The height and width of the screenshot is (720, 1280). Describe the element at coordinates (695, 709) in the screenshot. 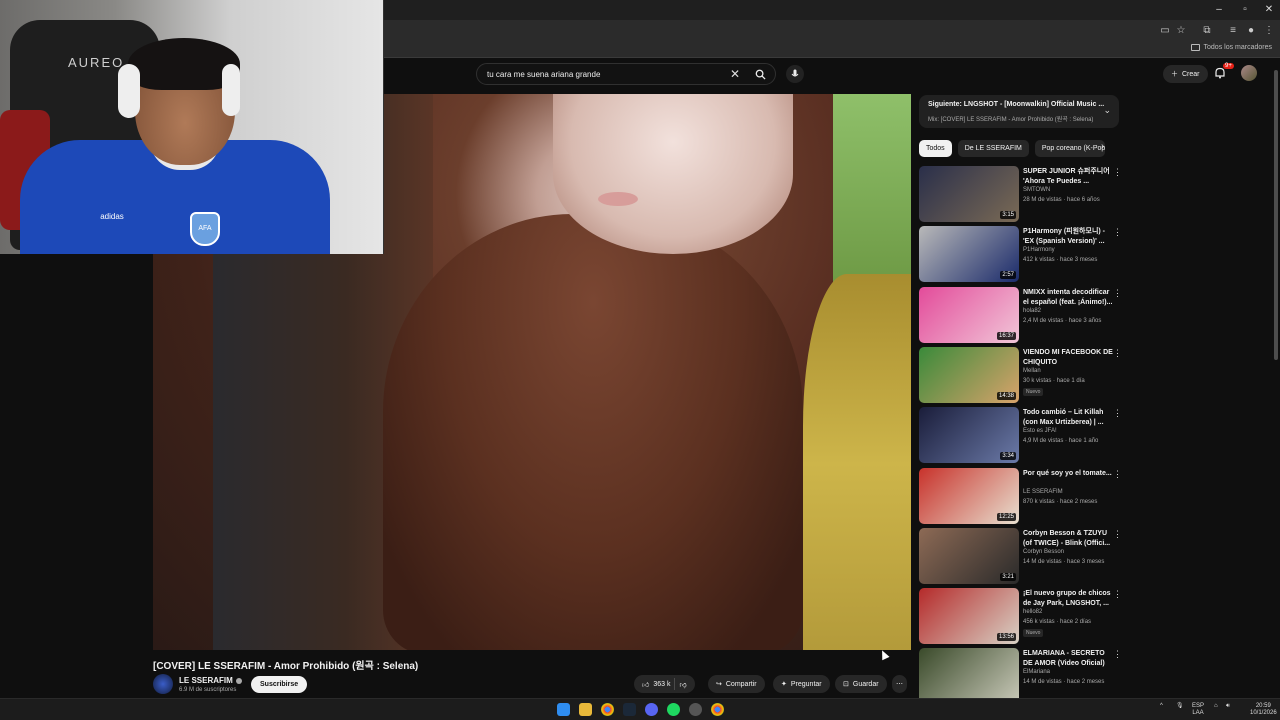

I see `obs-icon` at that location.